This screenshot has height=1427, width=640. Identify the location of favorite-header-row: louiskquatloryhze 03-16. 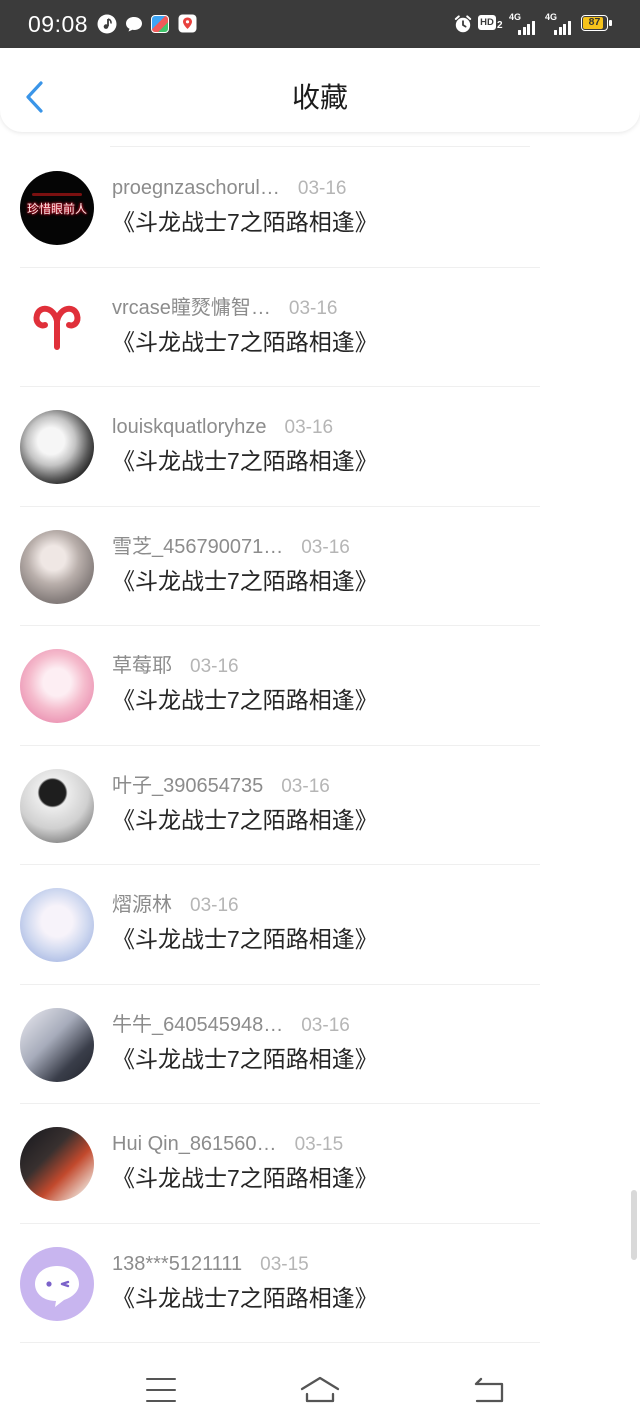
(366, 427).